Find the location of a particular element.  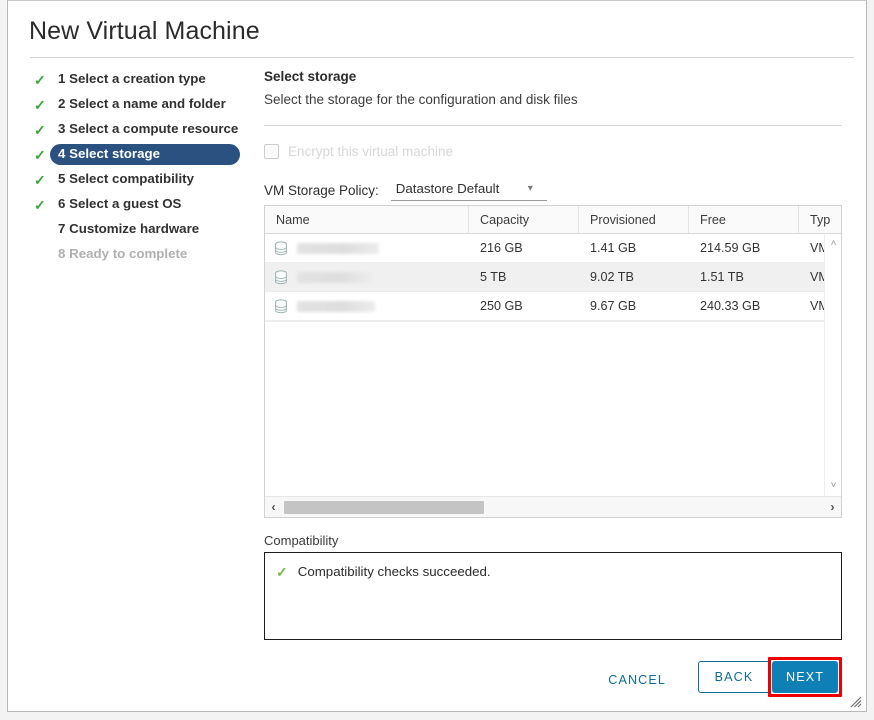

column-header-provisioned: Provisioned is located at coordinates (634, 219).